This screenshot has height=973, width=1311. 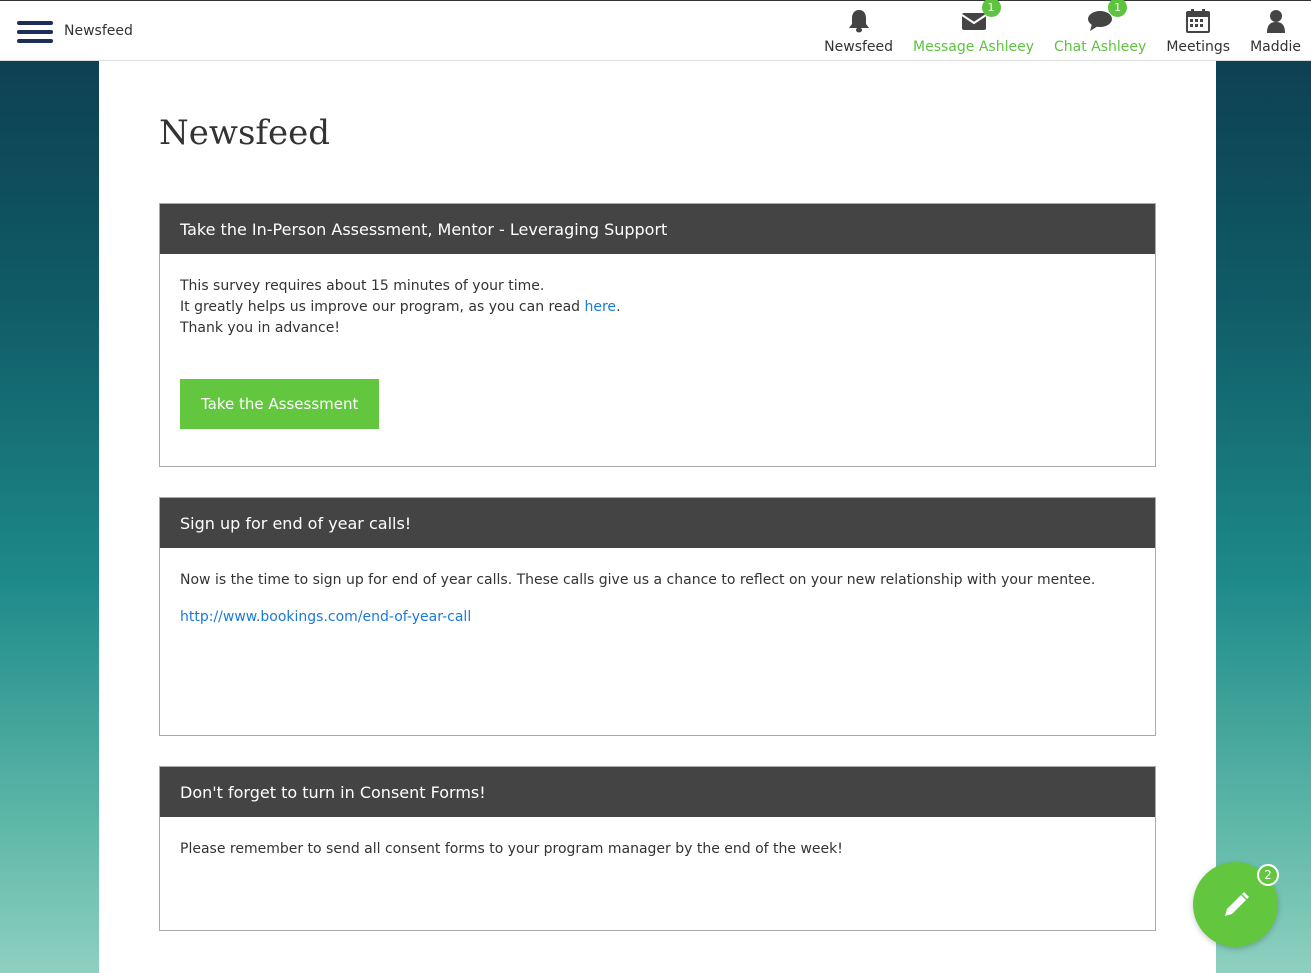 What do you see at coordinates (1268, 875) in the screenshot?
I see `fab-badge: 2` at bounding box center [1268, 875].